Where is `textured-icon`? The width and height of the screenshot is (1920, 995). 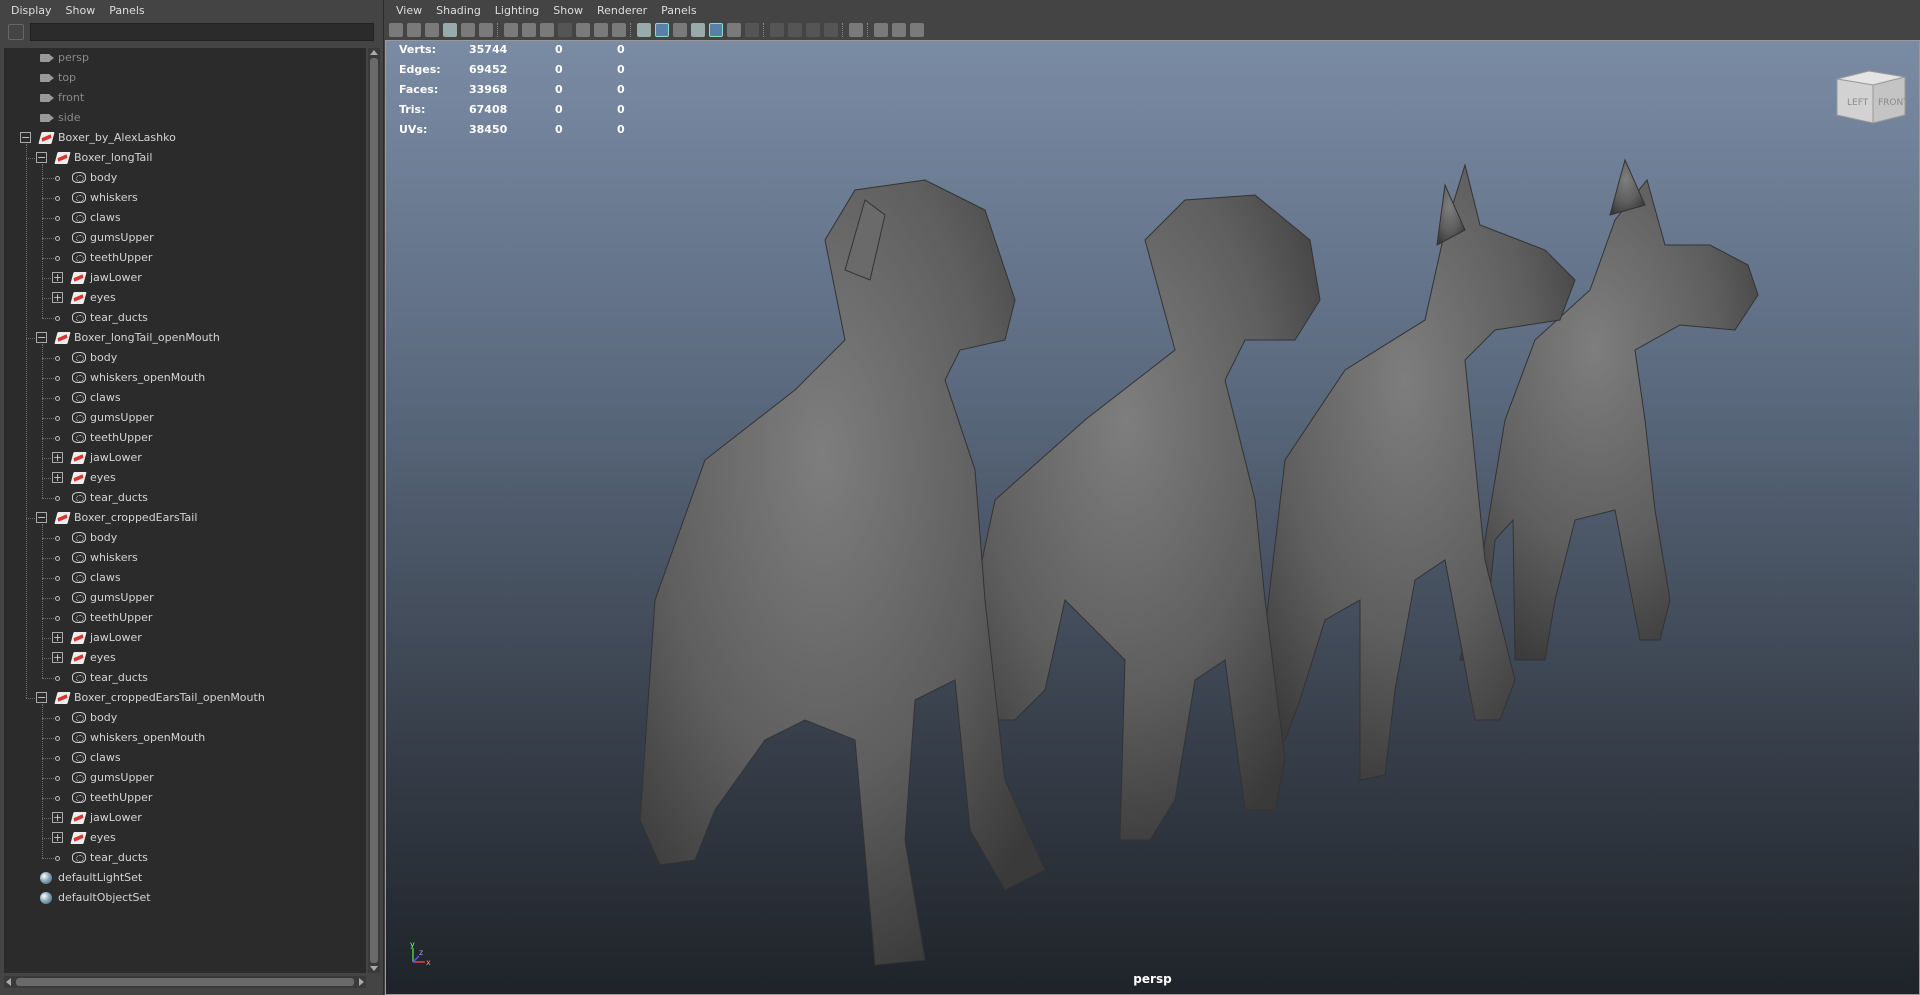 textured-icon is located at coordinates (698, 30).